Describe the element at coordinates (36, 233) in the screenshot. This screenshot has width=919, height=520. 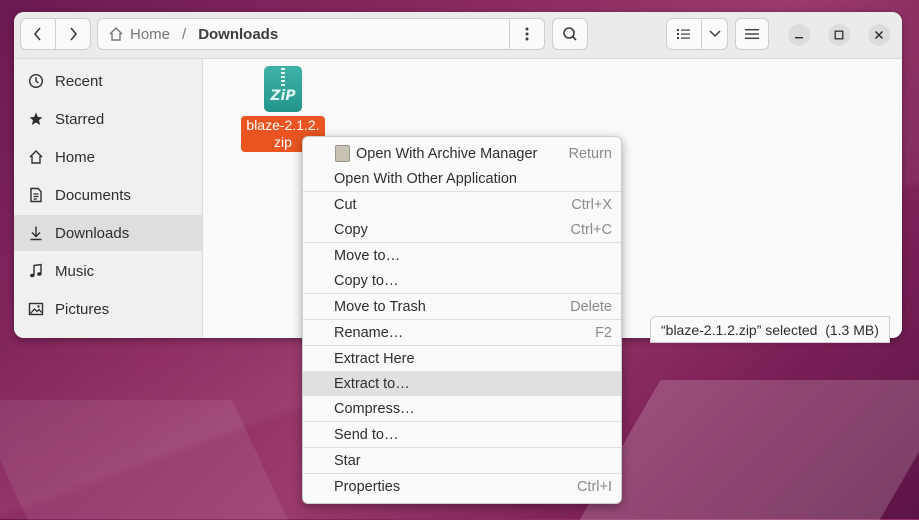
I see `download-icon` at that location.